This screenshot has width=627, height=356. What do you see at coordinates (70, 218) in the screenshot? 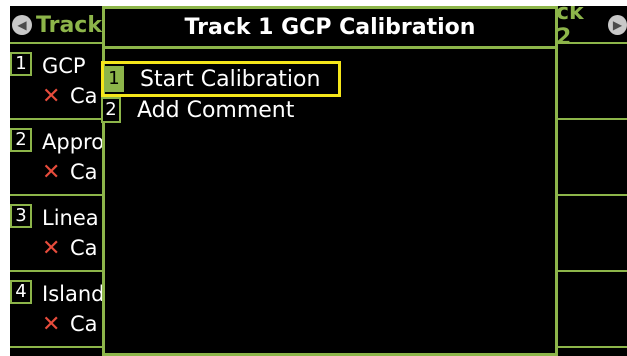
I see `row-name: Linea` at bounding box center [70, 218].